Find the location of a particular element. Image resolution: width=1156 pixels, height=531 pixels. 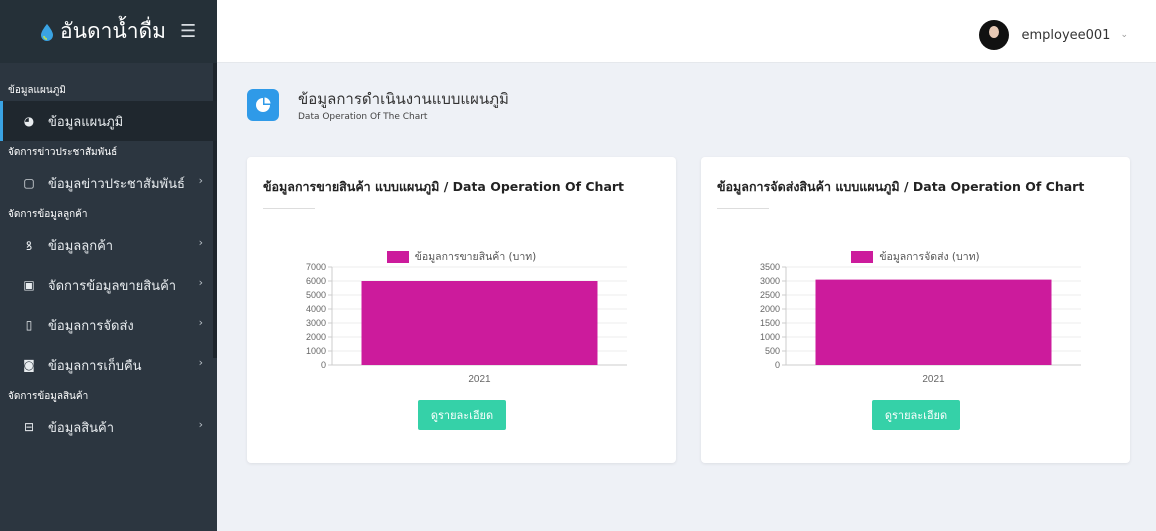

brand-title: อันดาน้ำดื่ม is located at coordinates (113, 31).